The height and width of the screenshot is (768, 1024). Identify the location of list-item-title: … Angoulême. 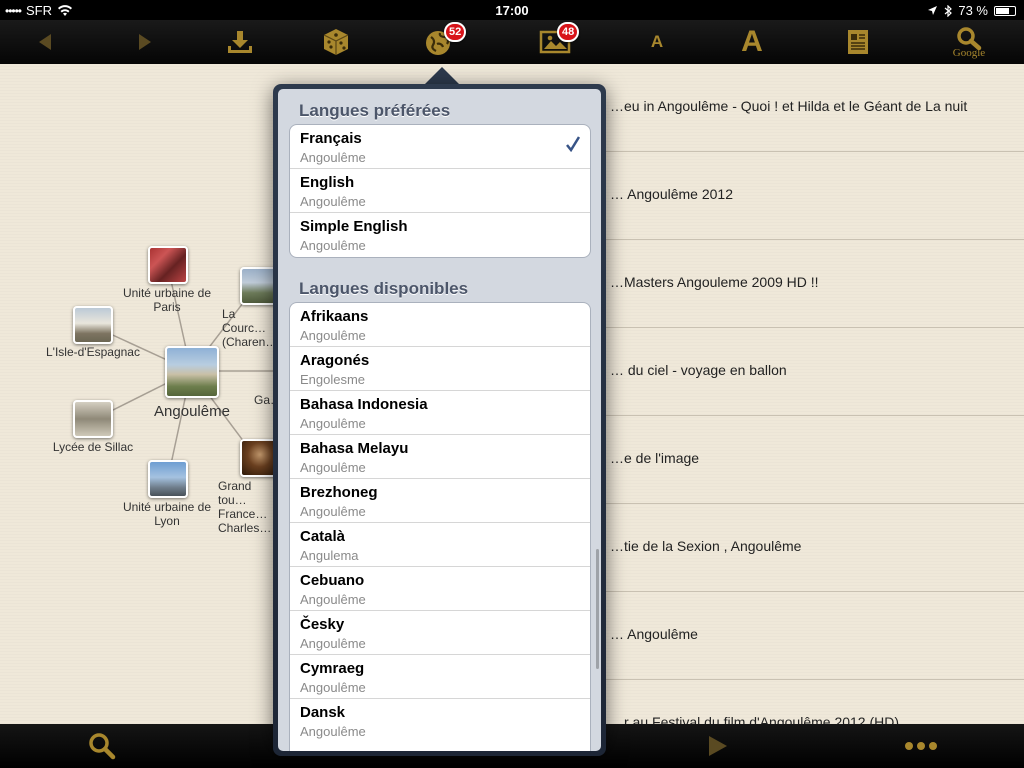
(654, 634).